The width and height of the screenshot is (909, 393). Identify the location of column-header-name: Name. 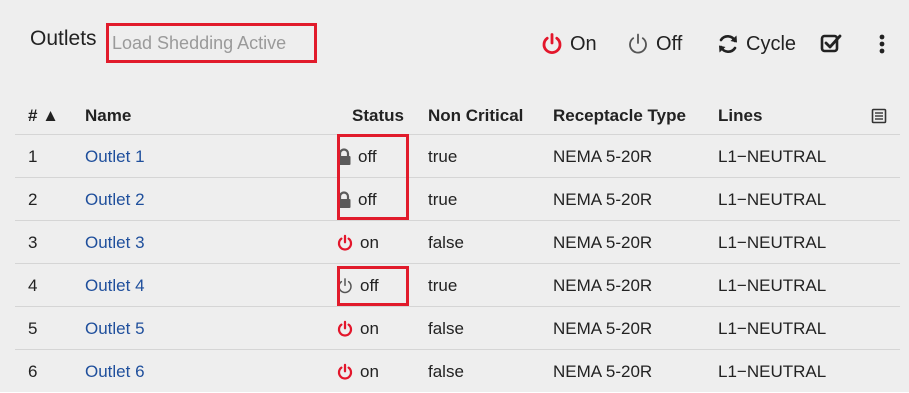
(108, 115).